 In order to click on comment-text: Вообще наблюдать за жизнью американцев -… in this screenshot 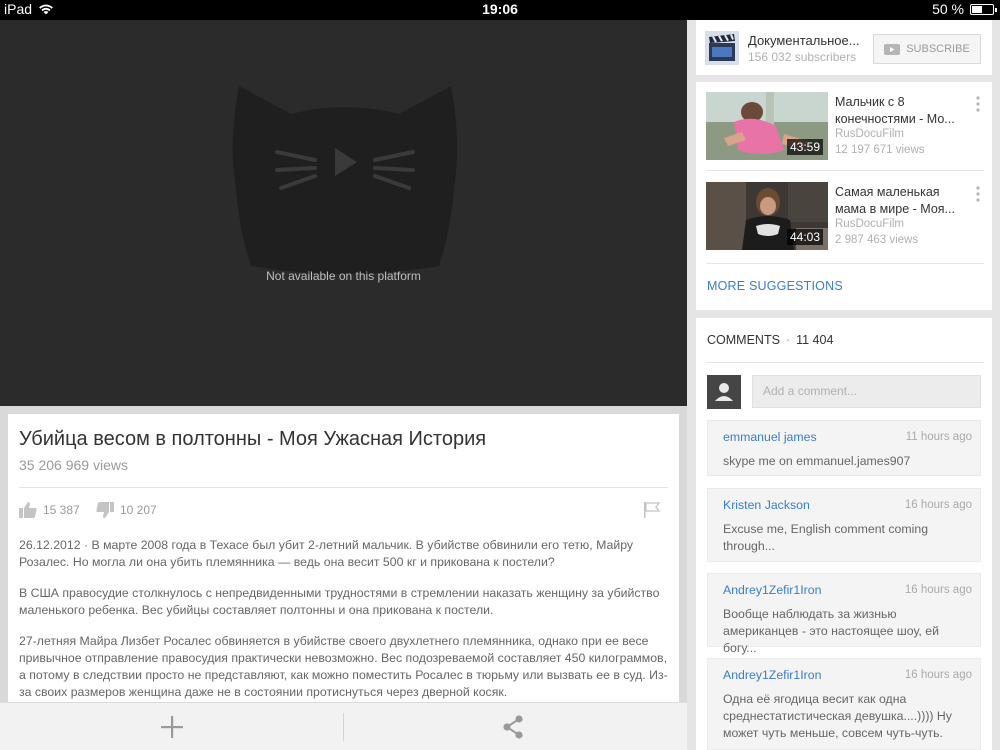, I will do `click(831, 631)`.